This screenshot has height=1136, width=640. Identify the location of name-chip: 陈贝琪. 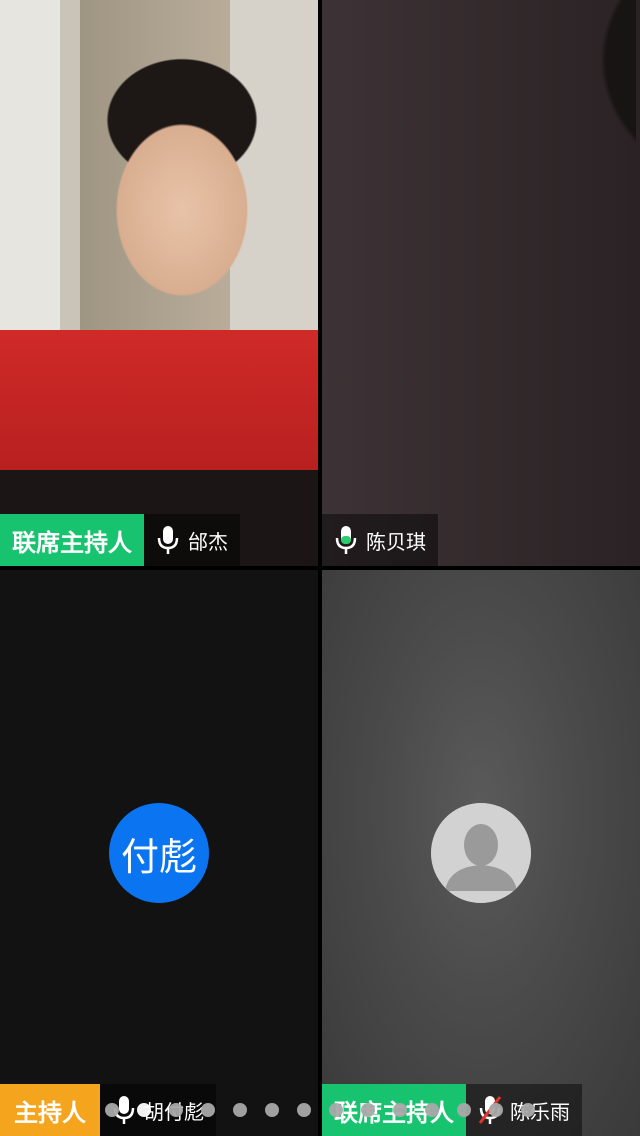
(380, 540).